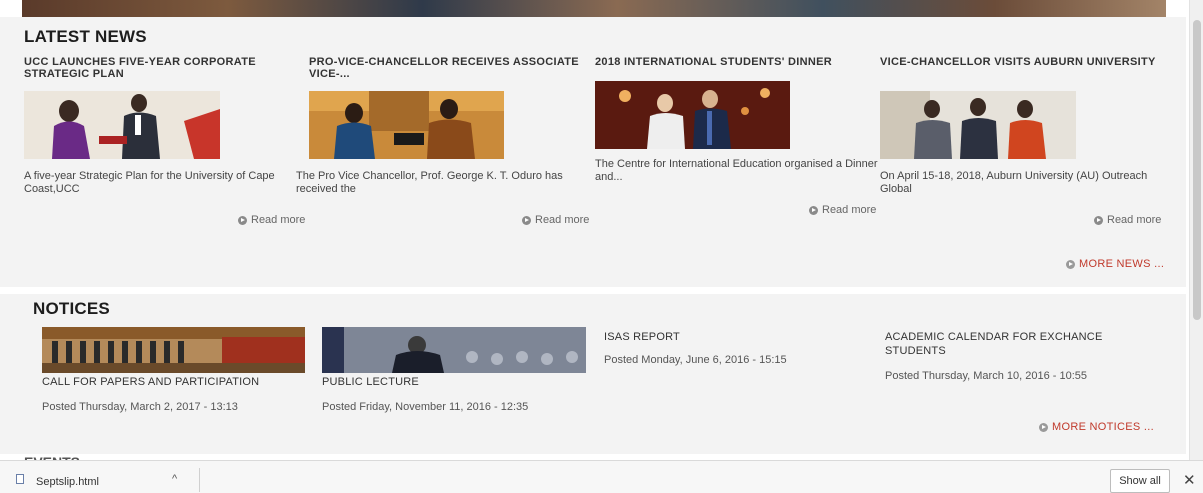  I want to click on page-scrollbar, so click(1196, 230).